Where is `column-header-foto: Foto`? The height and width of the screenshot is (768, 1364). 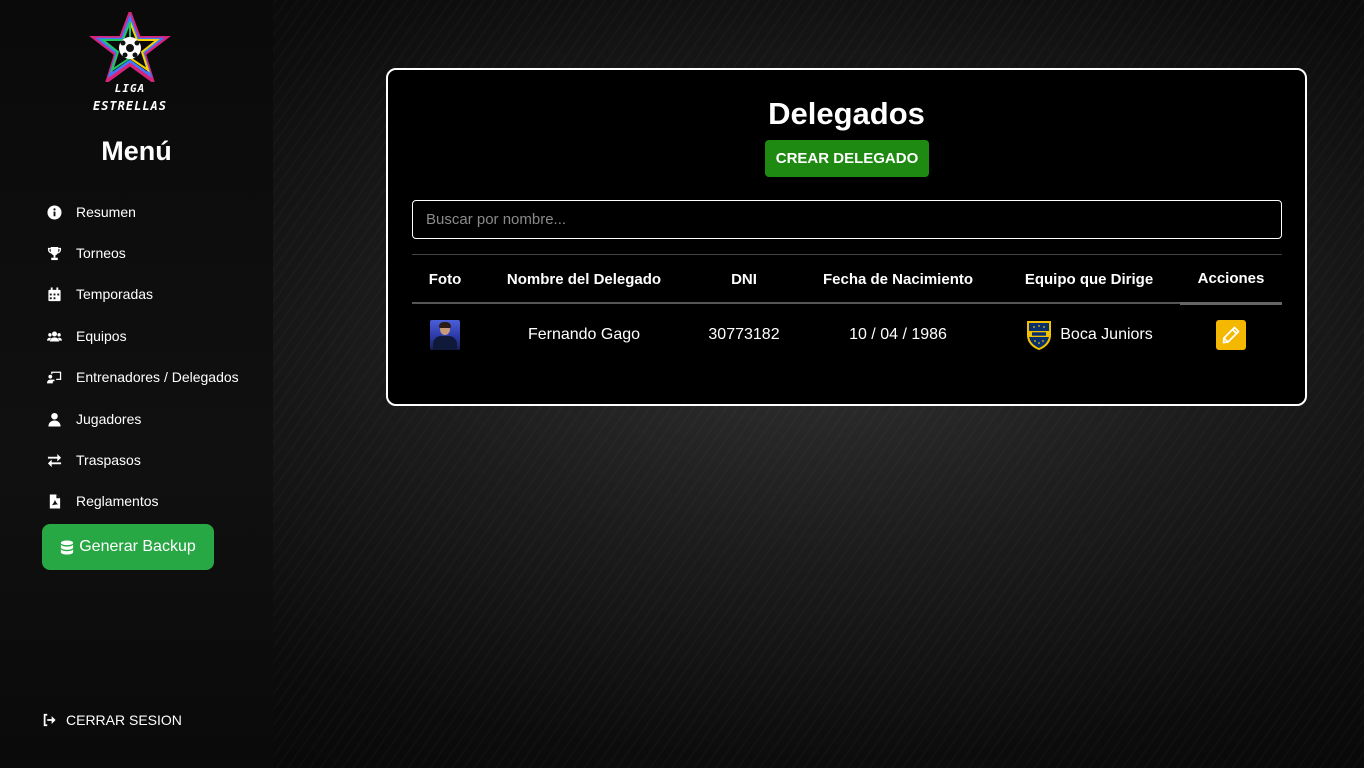 column-header-foto: Foto is located at coordinates (445, 279).